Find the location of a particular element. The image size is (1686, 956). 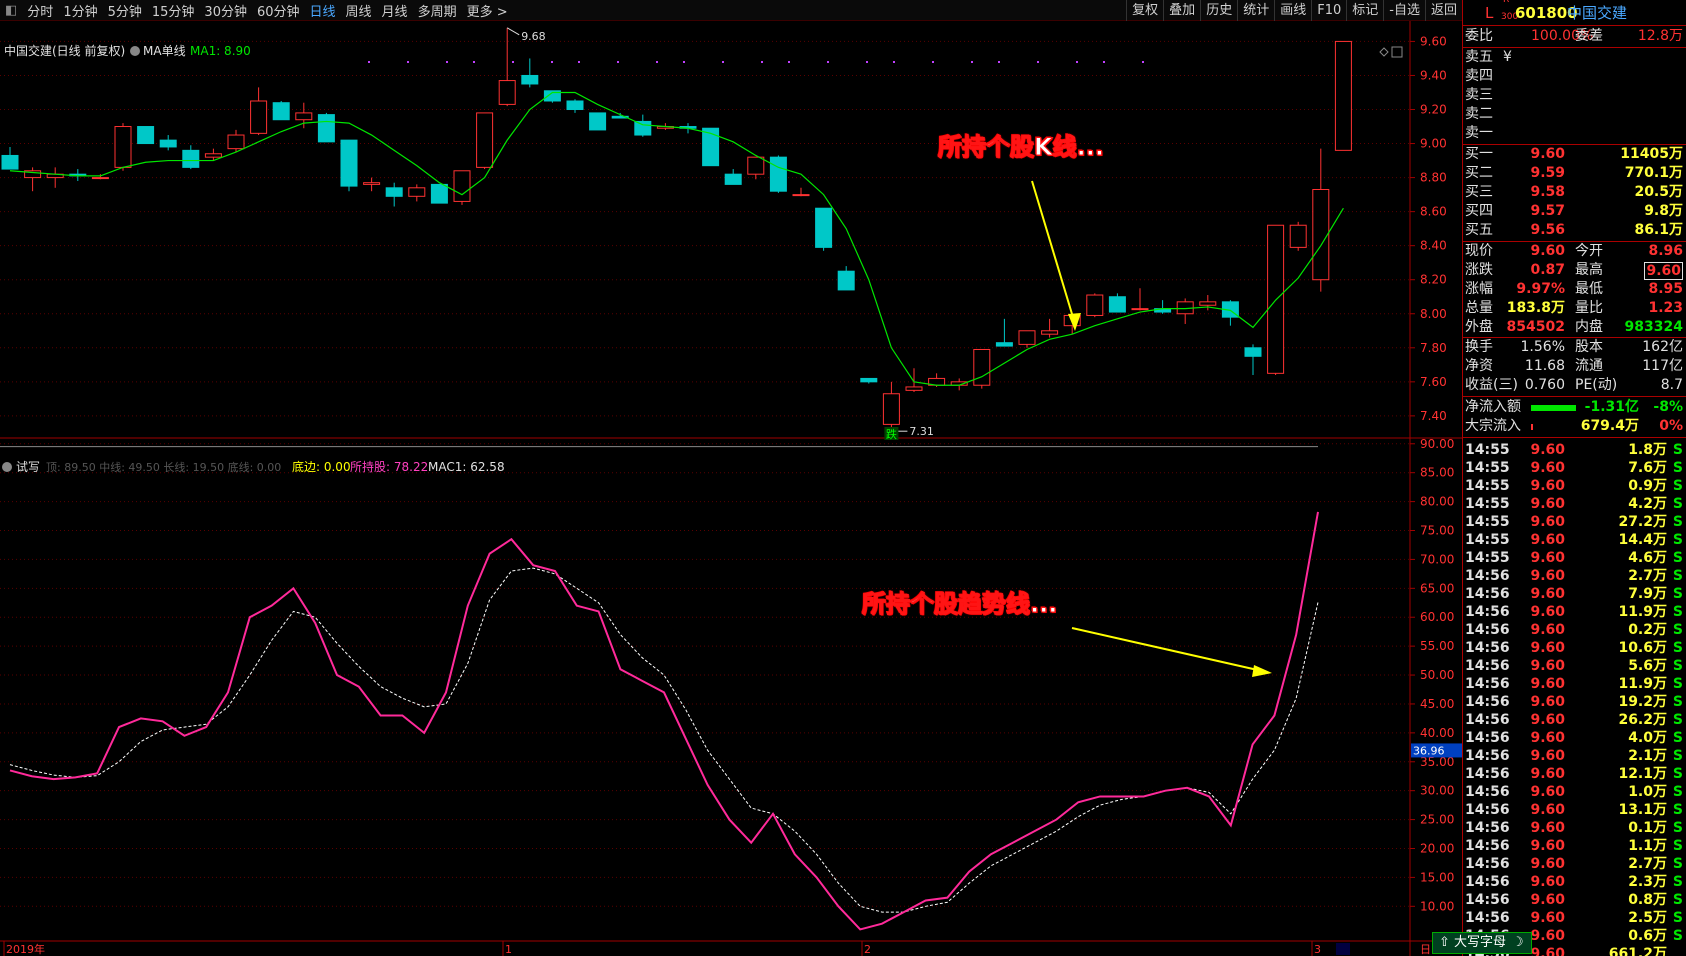

stats-row: 净资 11.68 流通 117亿 is located at coordinates (1574, 366).